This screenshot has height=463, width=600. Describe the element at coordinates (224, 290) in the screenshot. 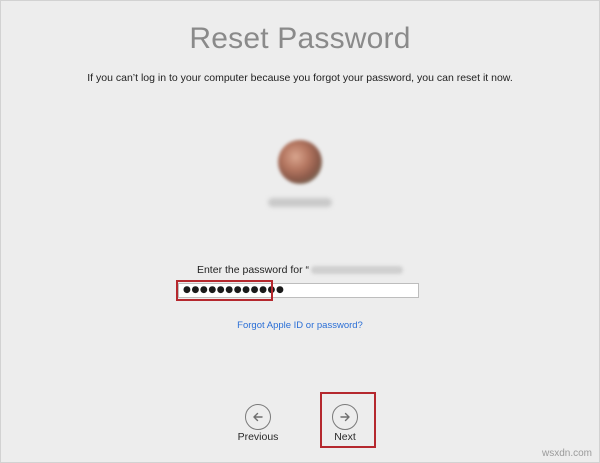

I see `password-highlight-box` at that location.